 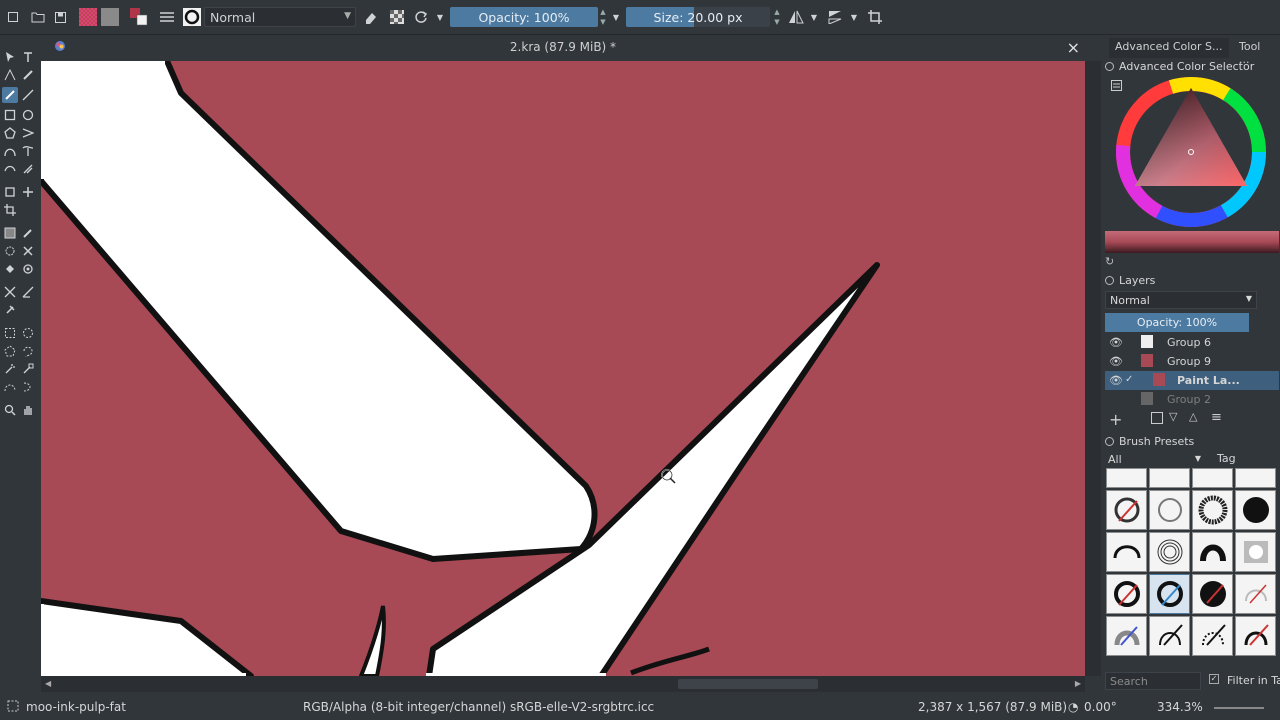 I want to click on layers-blend-mode-select: Normal ▼, so click(x=1181, y=300).